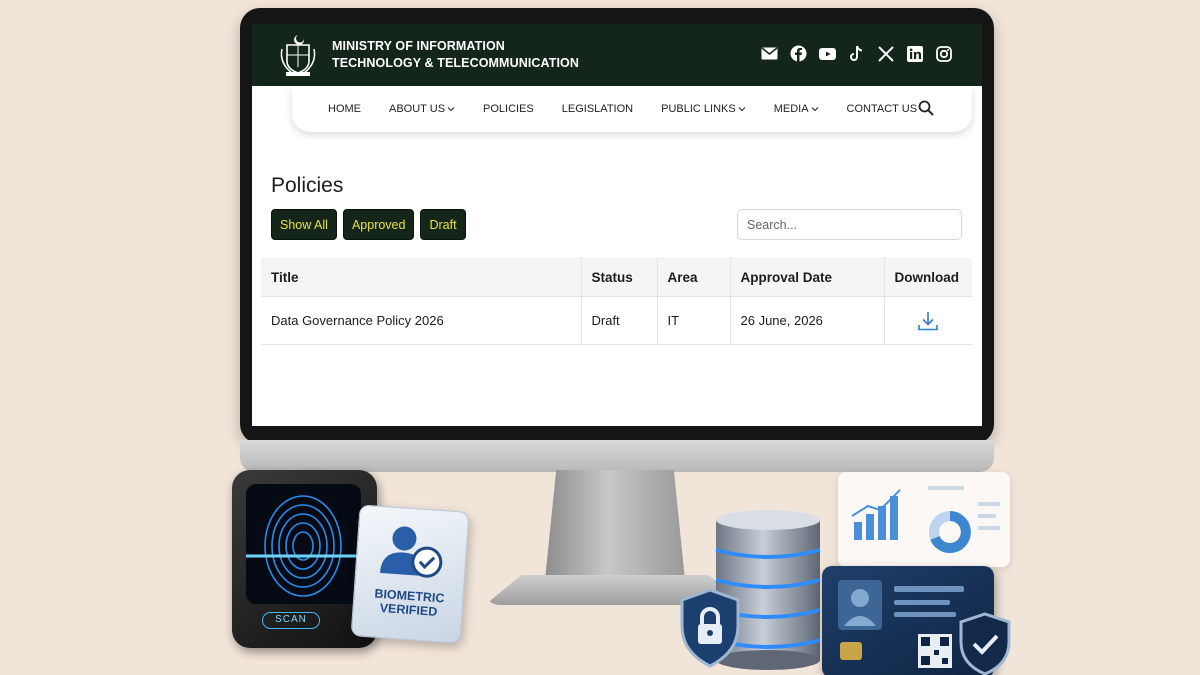  Describe the element at coordinates (694, 277) in the screenshot. I see `column-header-area: Area` at that location.